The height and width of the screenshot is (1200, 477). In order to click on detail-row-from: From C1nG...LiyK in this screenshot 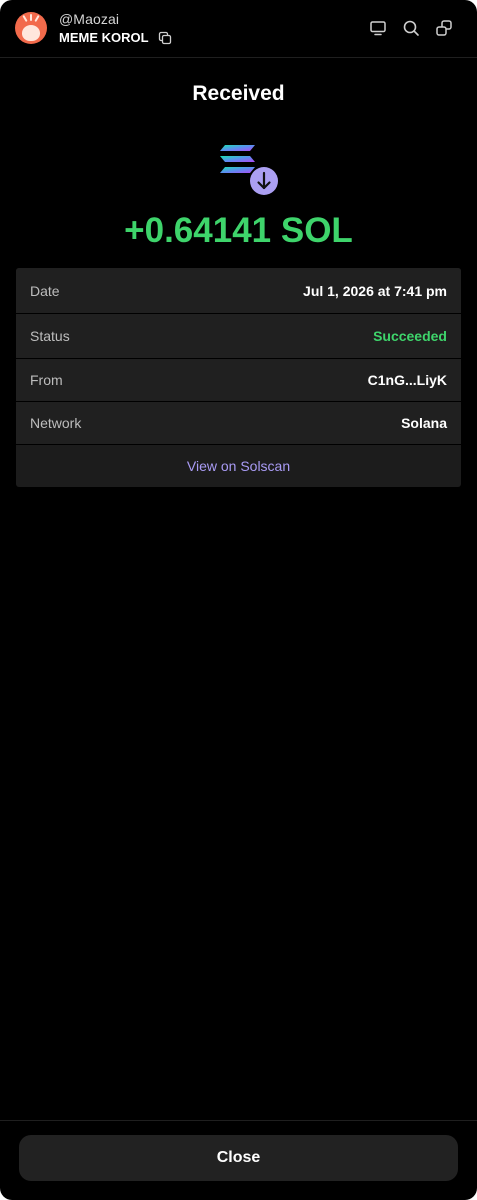, I will do `click(238, 380)`.